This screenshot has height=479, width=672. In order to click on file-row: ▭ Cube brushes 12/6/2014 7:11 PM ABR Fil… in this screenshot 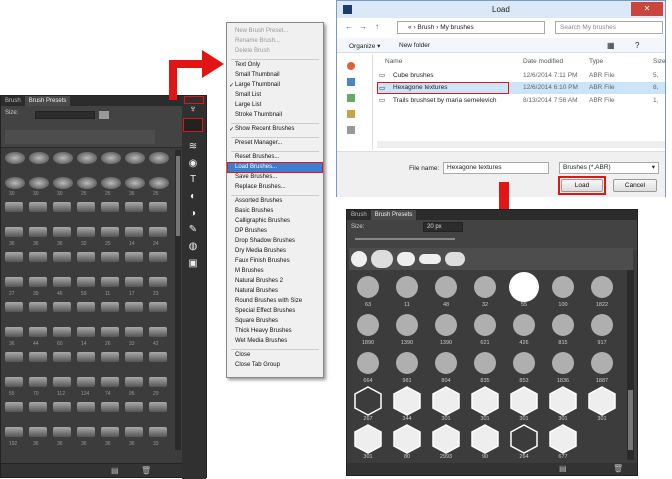, I will do `click(521, 75)`.